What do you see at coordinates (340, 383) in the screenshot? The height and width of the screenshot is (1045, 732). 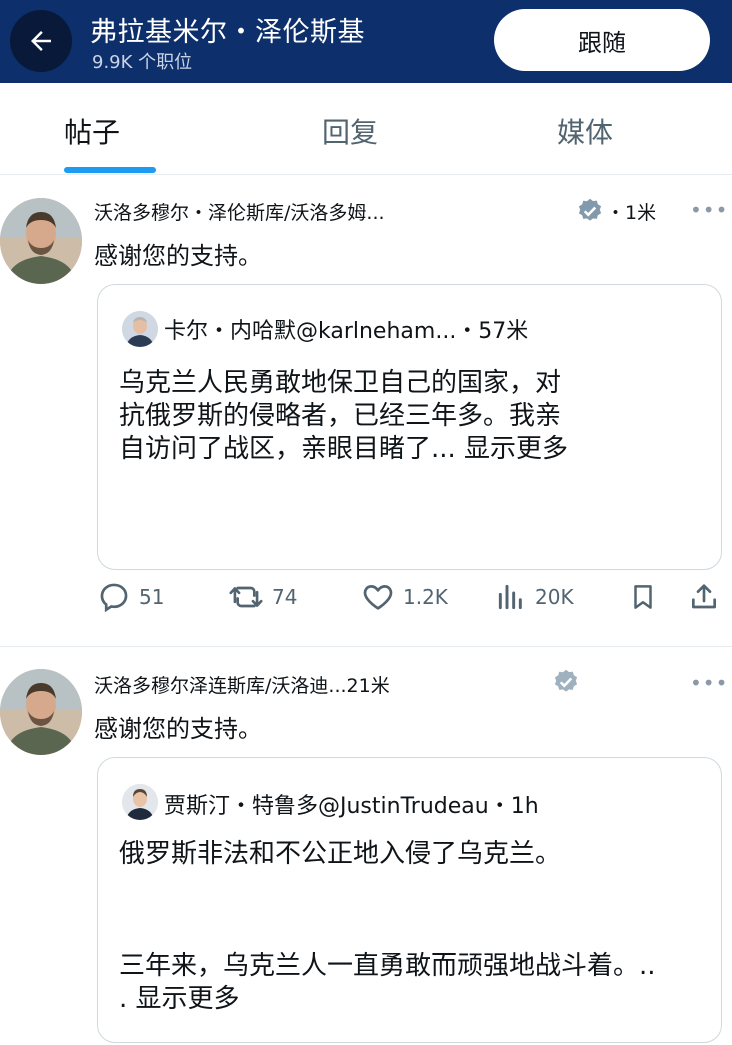 I see `quote-text-line: 乌克兰人民勇敢地保卫自己的国家，对` at bounding box center [340, 383].